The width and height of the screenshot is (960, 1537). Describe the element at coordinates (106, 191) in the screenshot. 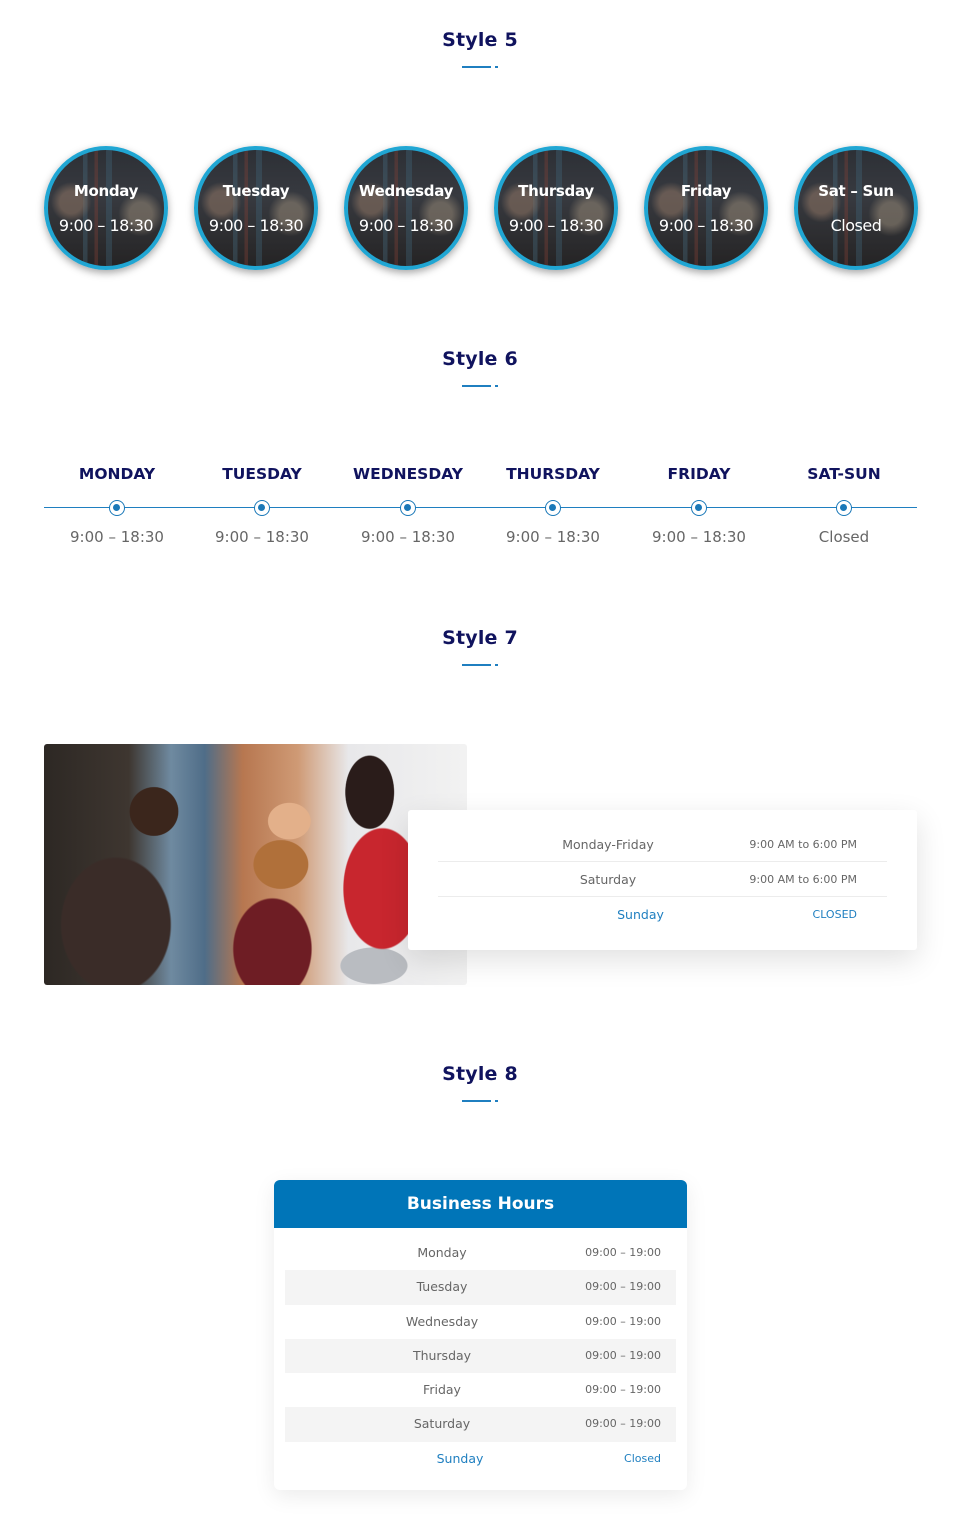

I see `circle-day: Monday` at that location.